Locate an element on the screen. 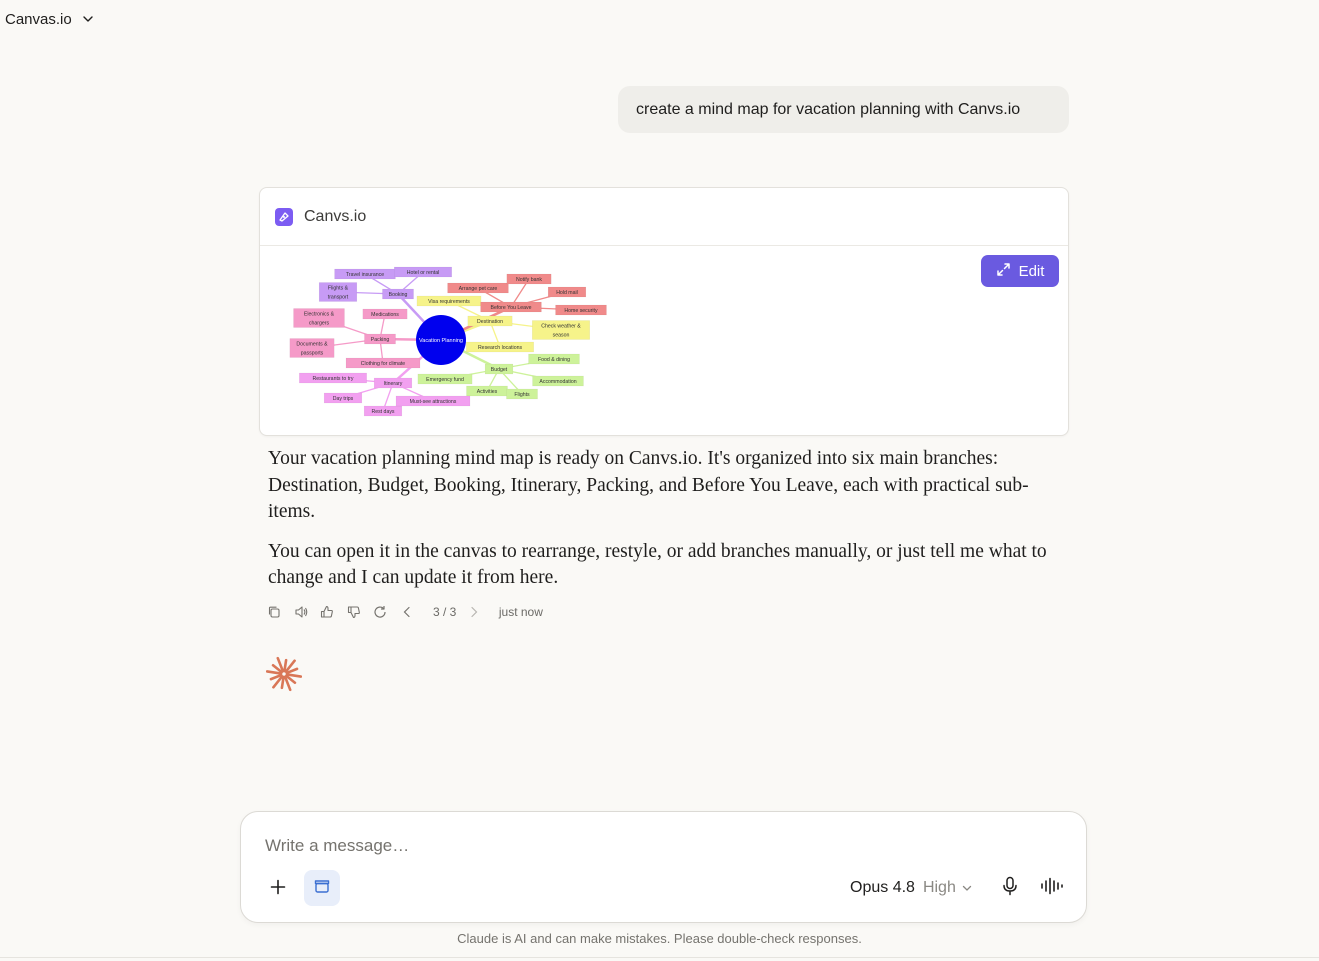  mind-map-child-node: Must-see attractions is located at coordinates (433, 401).